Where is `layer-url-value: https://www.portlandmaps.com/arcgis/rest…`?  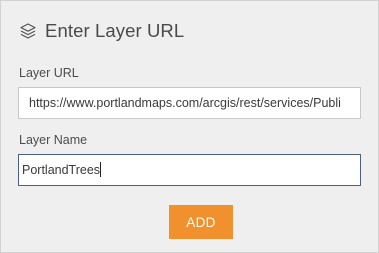
layer-url-value: https://www.portlandmaps.com/arcgis/rest… is located at coordinates (185, 103).